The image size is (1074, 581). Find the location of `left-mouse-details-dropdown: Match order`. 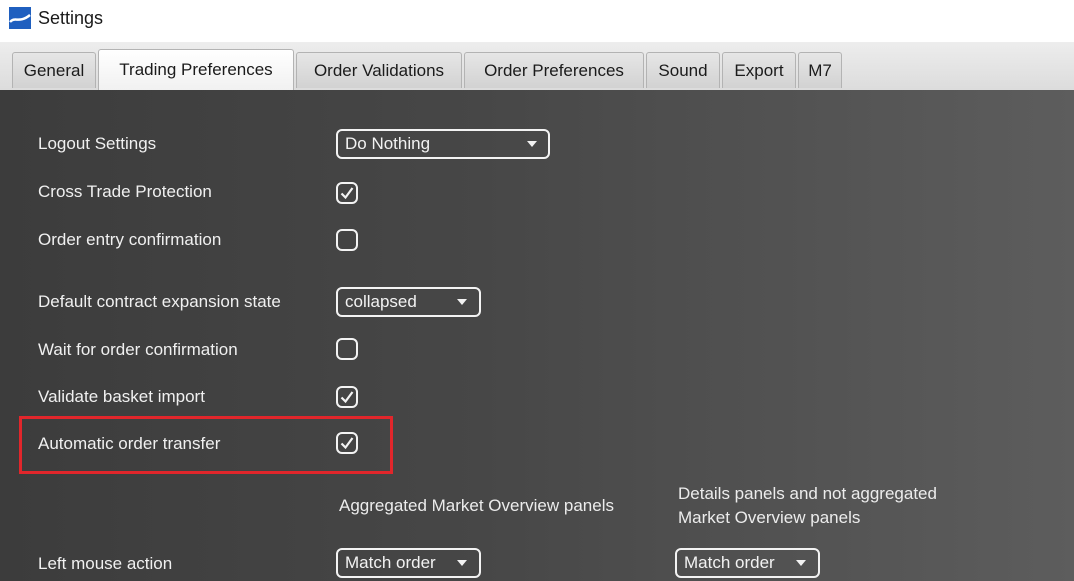

left-mouse-details-dropdown: Match order is located at coordinates (747, 563).